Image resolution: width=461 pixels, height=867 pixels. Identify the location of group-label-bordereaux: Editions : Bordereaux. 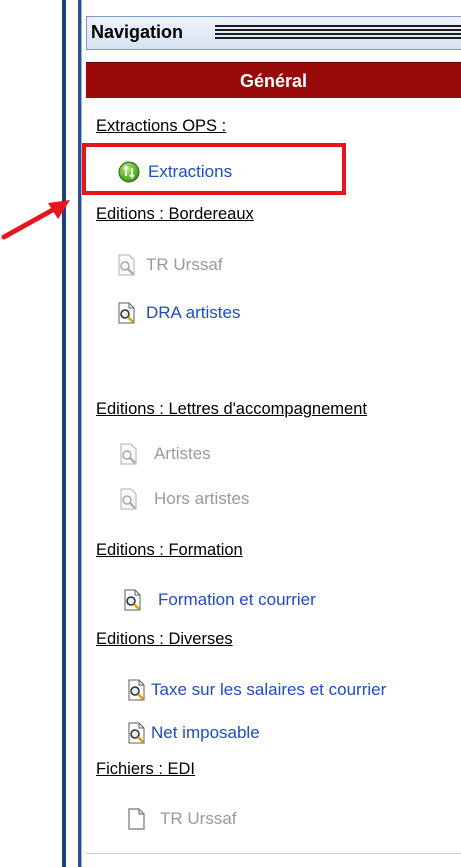
(175, 214).